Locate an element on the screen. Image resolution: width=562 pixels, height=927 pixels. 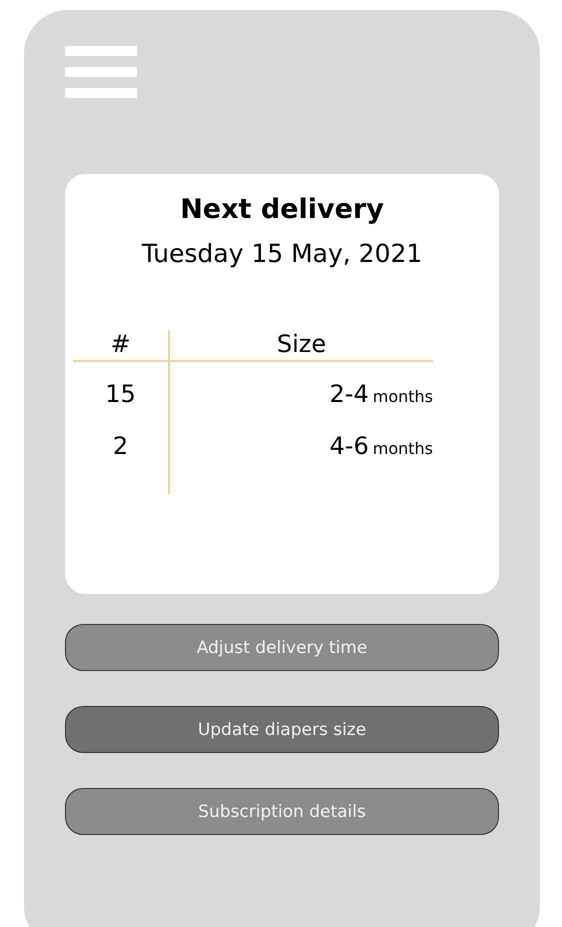
action-button: Update diapers size is located at coordinates (282, 729).